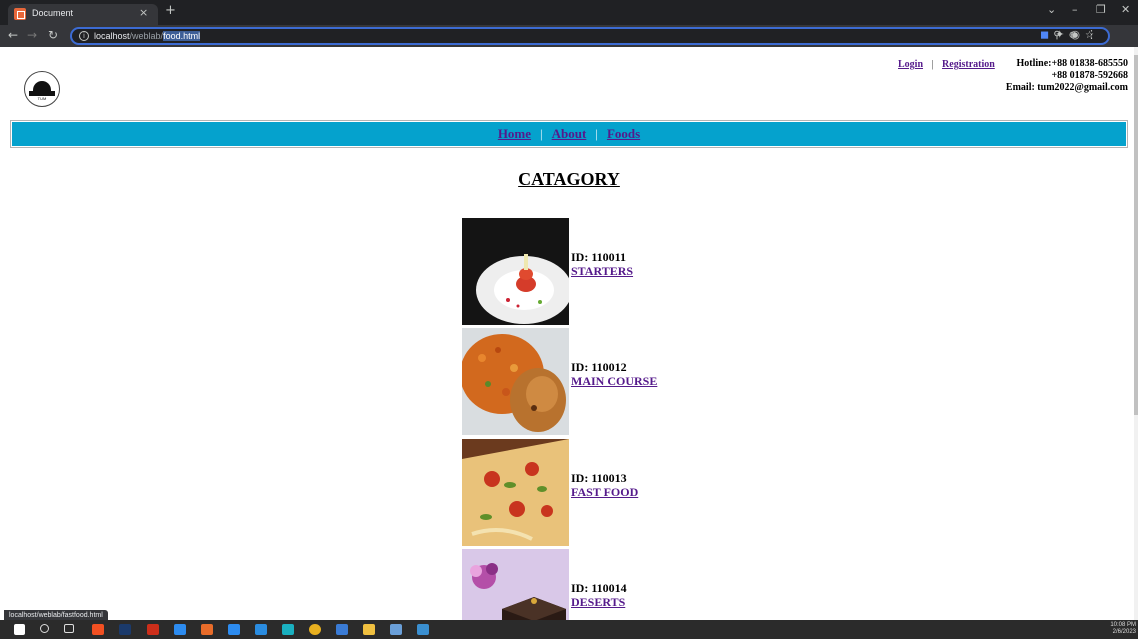  I want to click on category-item: ID: 110014 DESERTS, so click(602, 584).